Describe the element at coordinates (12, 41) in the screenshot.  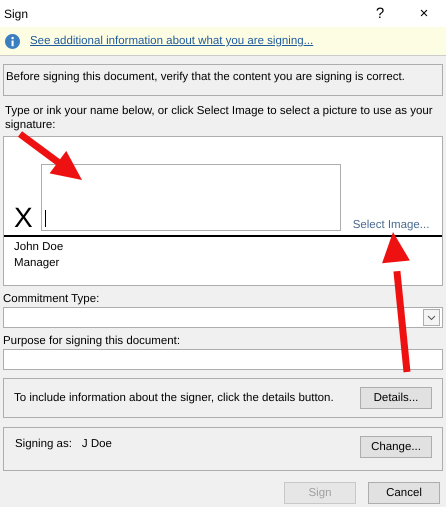
I see `info-icon` at that location.